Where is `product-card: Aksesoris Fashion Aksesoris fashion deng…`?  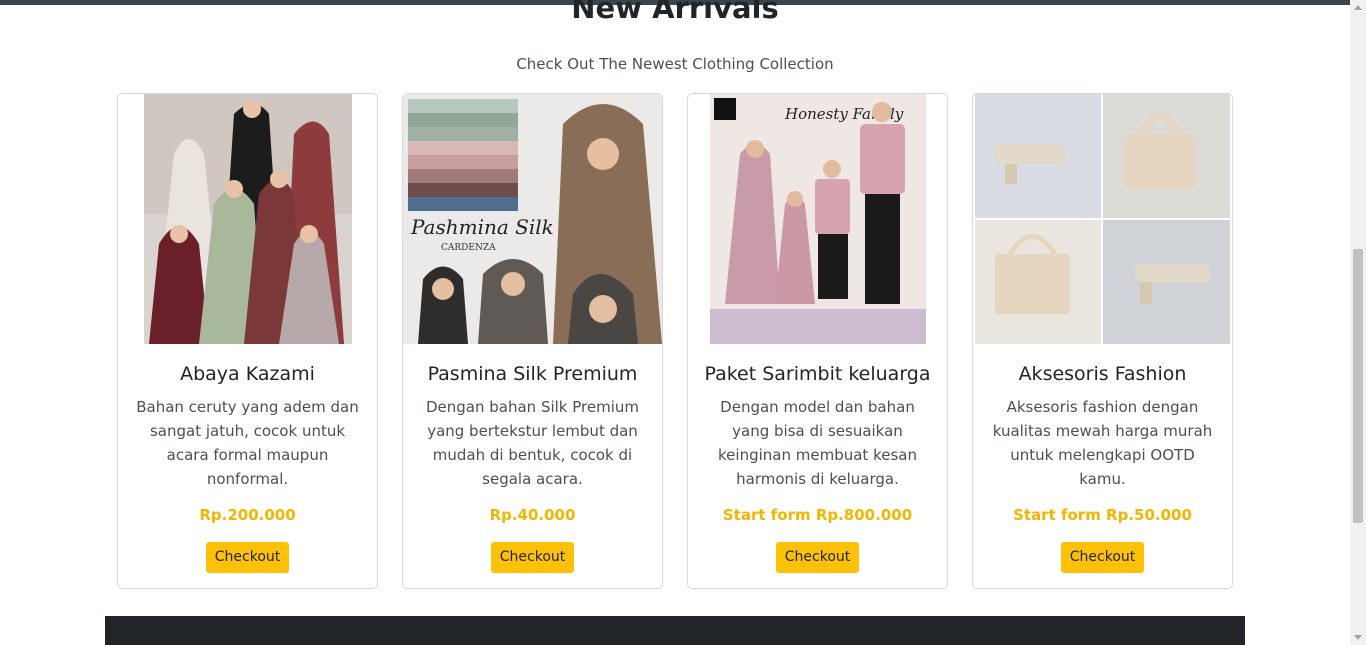 product-card: Aksesoris Fashion Aksesoris fashion deng… is located at coordinates (1102, 341).